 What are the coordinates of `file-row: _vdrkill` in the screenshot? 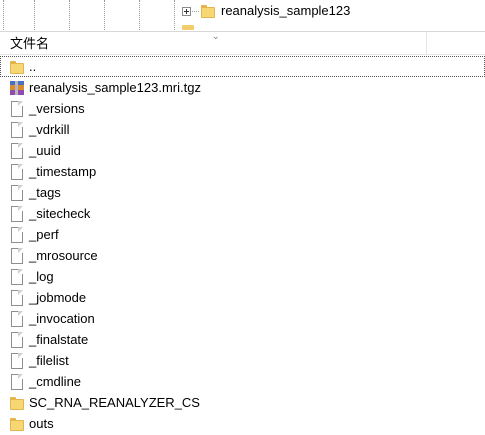 It's located at (242, 129).